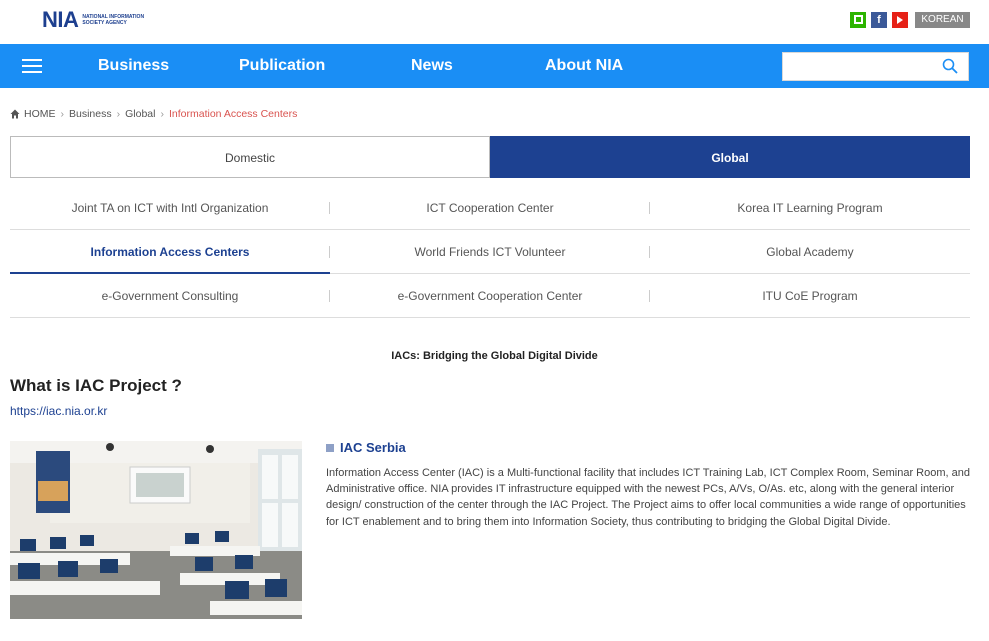 The width and height of the screenshot is (989, 641). I want to click on submenu-ict-cooperation-center: ICT Cooperation Center, so click(490, 208).